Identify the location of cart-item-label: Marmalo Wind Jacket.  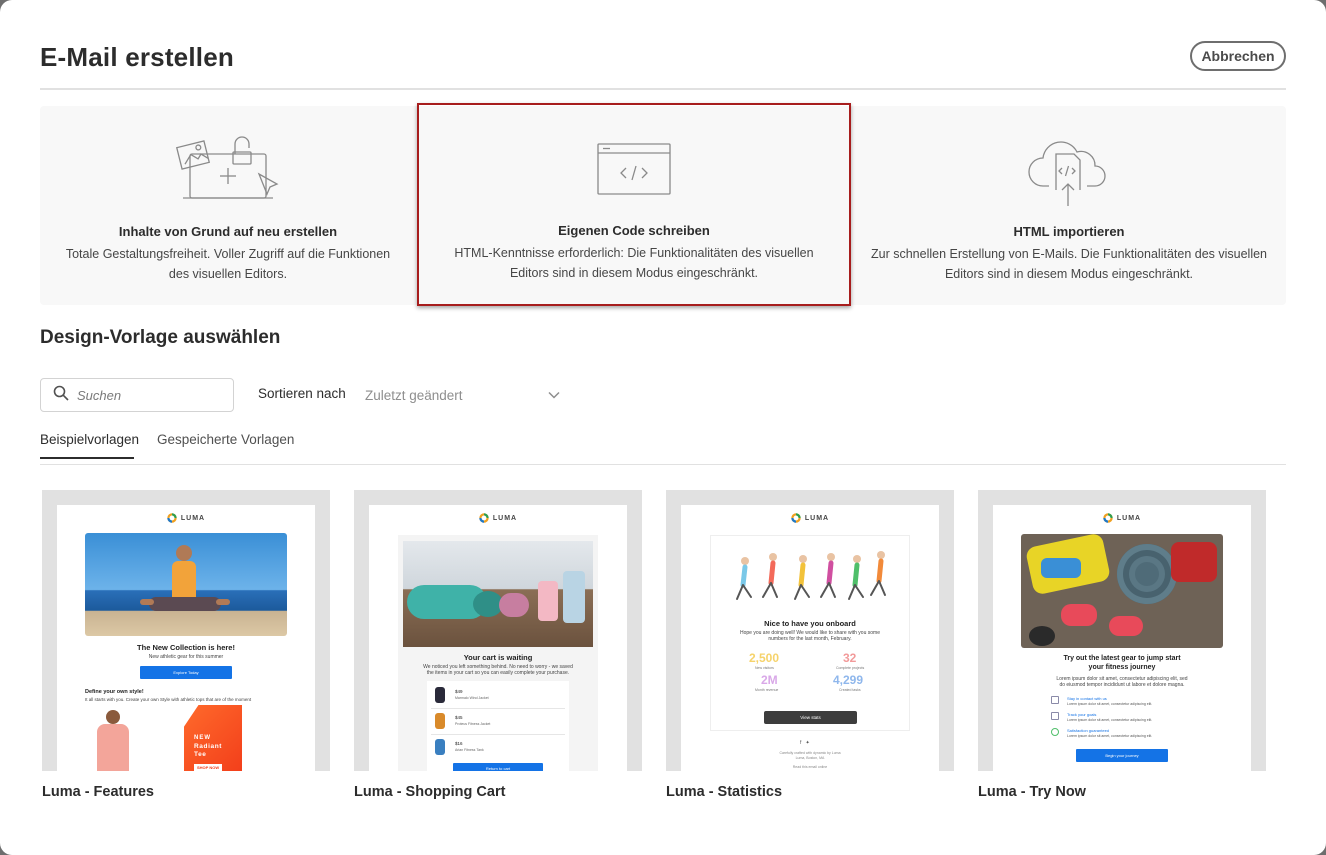
(472, 698).